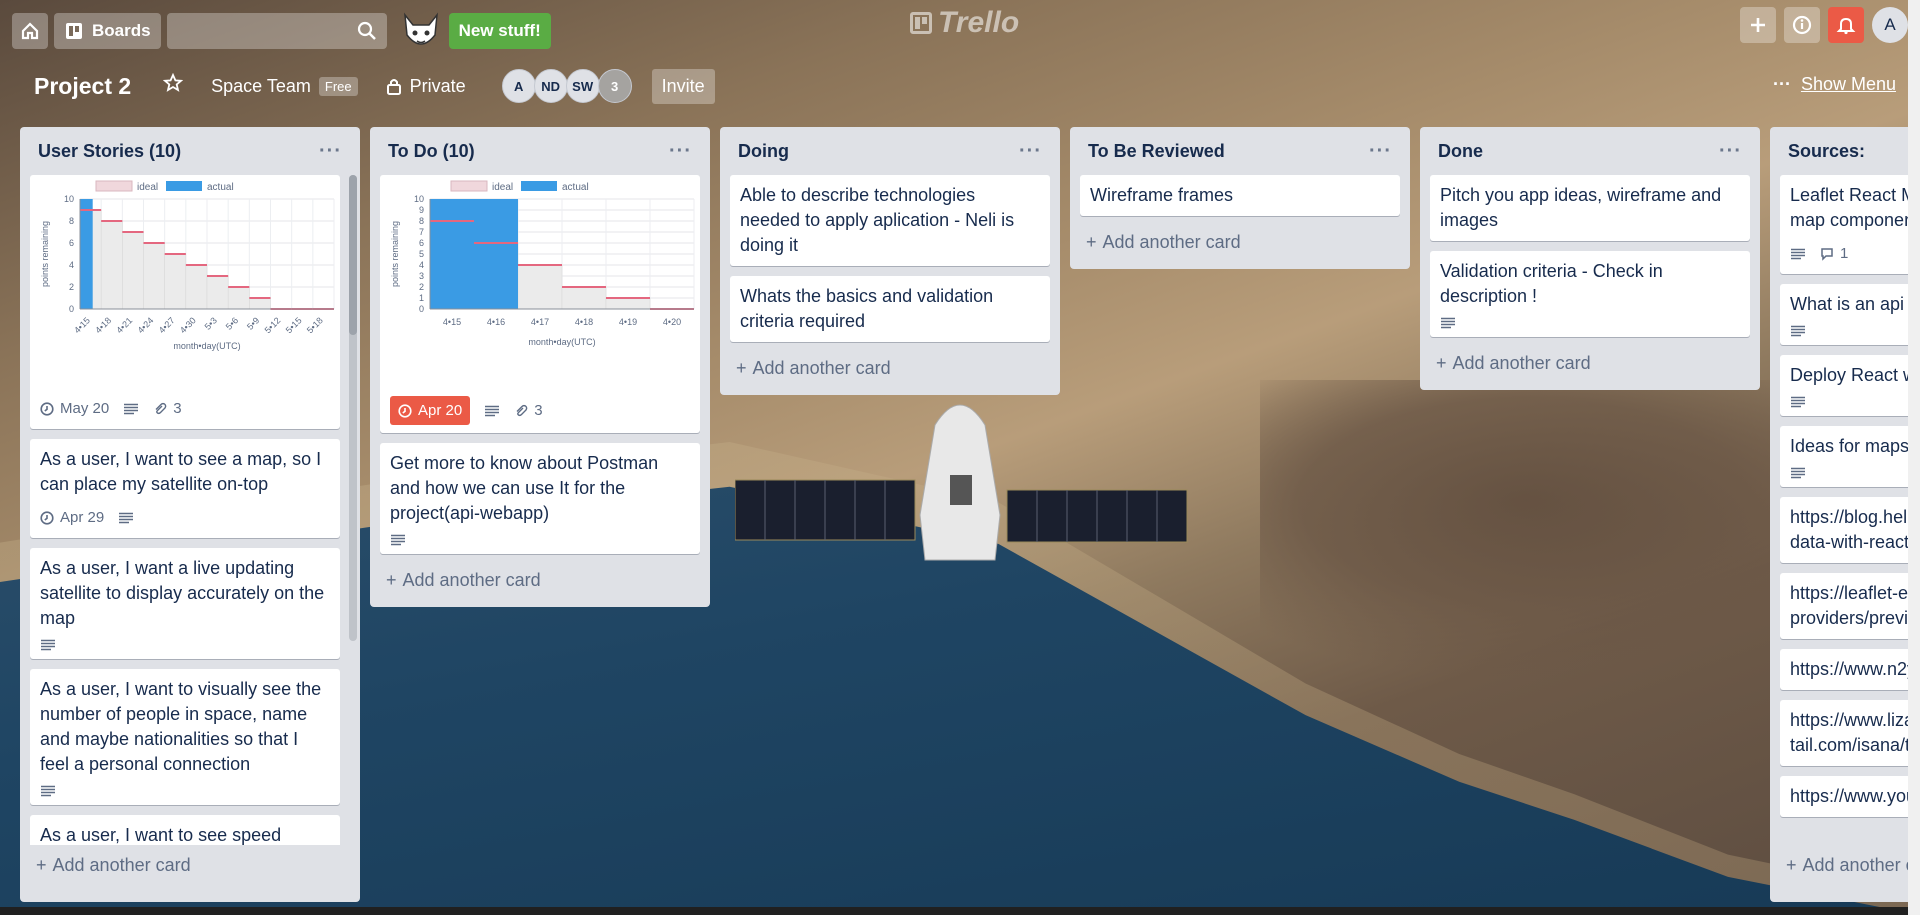 The width and height of the screenshot is (1920, 915). Describe the element at coordinates (431, 151) in the screenshot. I see `list-title: To Do (10)` at that location.